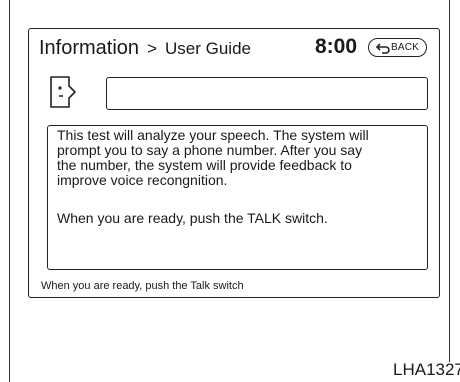 The height and width of the screenshot is (382, 460). Describe the element at coordinates (145, 48) in the screenshot. I see `breadcrumb: Information > User Guide` at that location.